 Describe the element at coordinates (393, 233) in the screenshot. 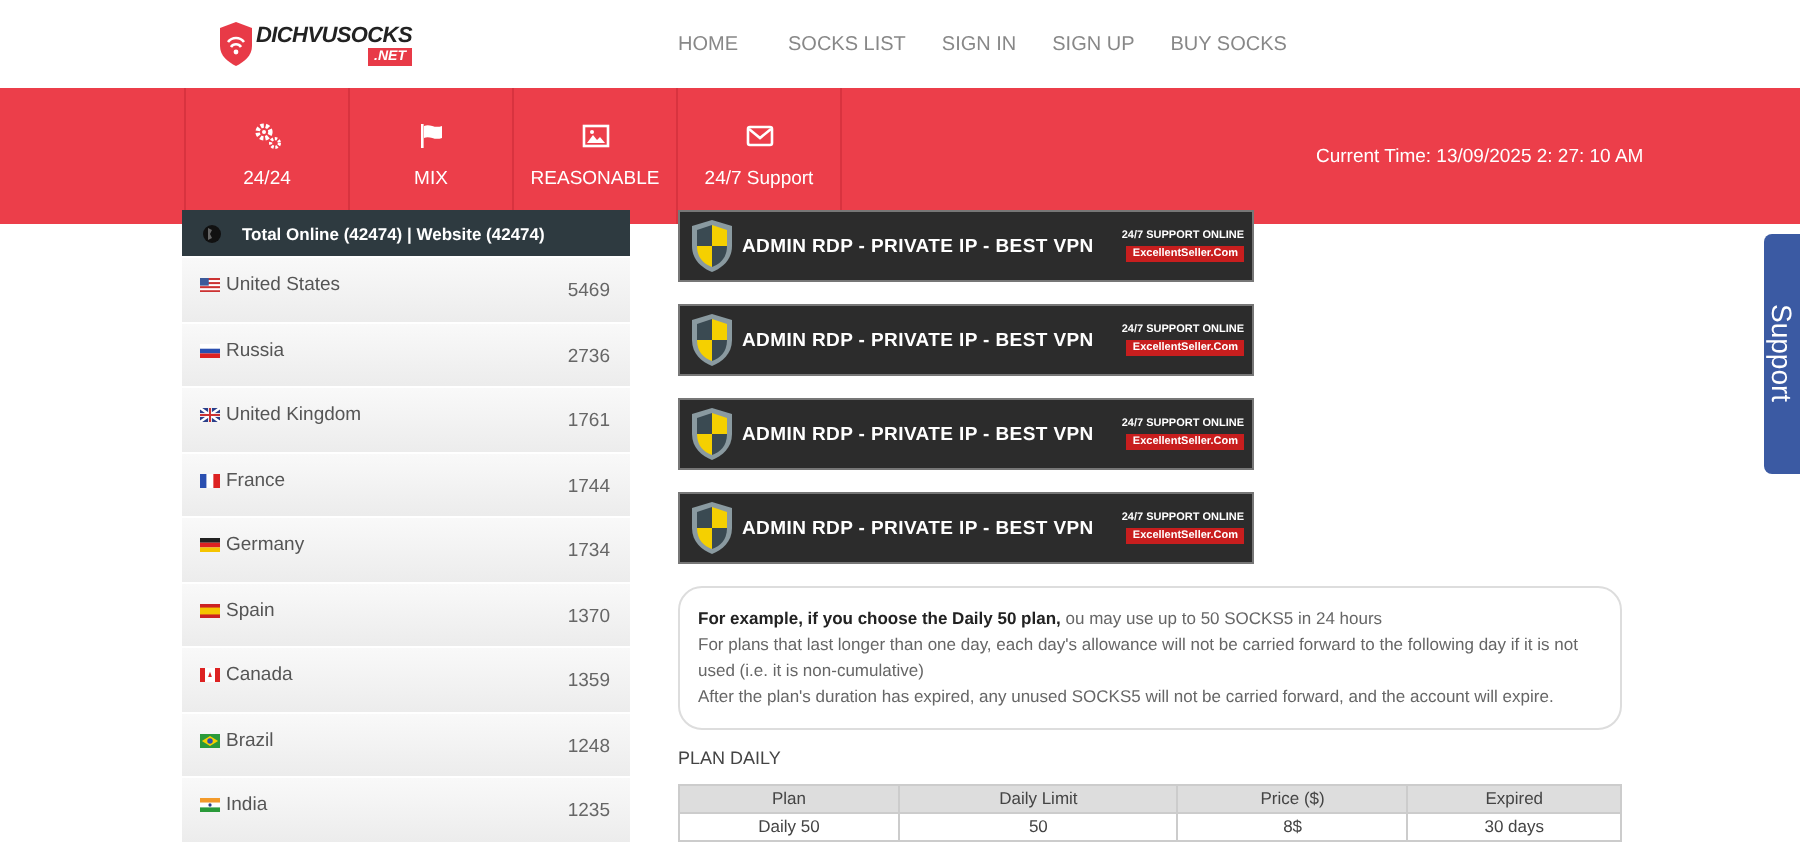

I see `panel-title: Total Online (42474) | Website (42474)` at that location.